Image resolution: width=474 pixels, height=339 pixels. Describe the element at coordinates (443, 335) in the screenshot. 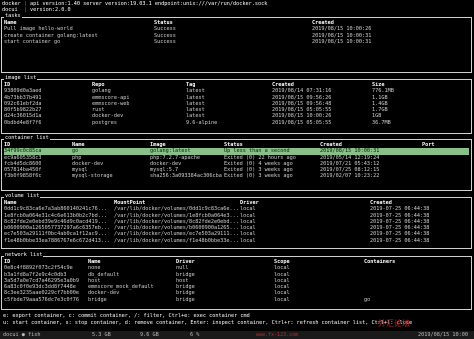

I see `clock: 2019/08/15 10:00` at that location.